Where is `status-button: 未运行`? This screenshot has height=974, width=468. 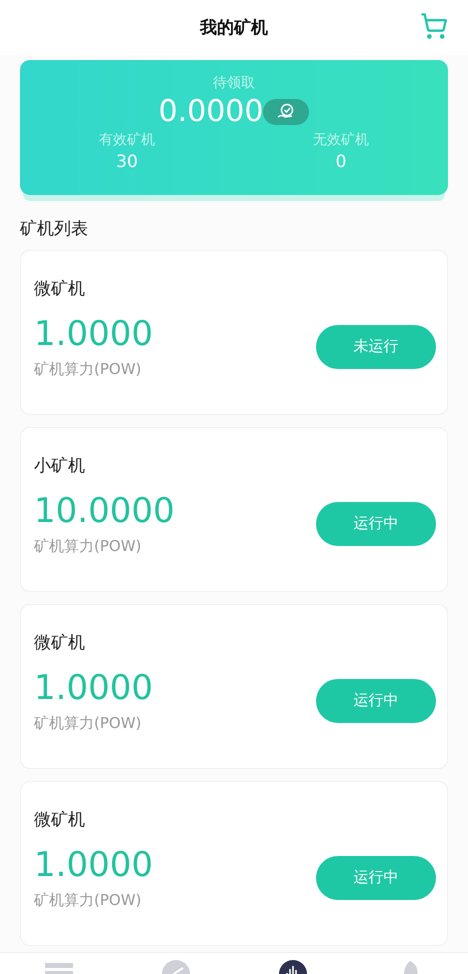 status-button: 未运行 is located at coordinates (376, 346).